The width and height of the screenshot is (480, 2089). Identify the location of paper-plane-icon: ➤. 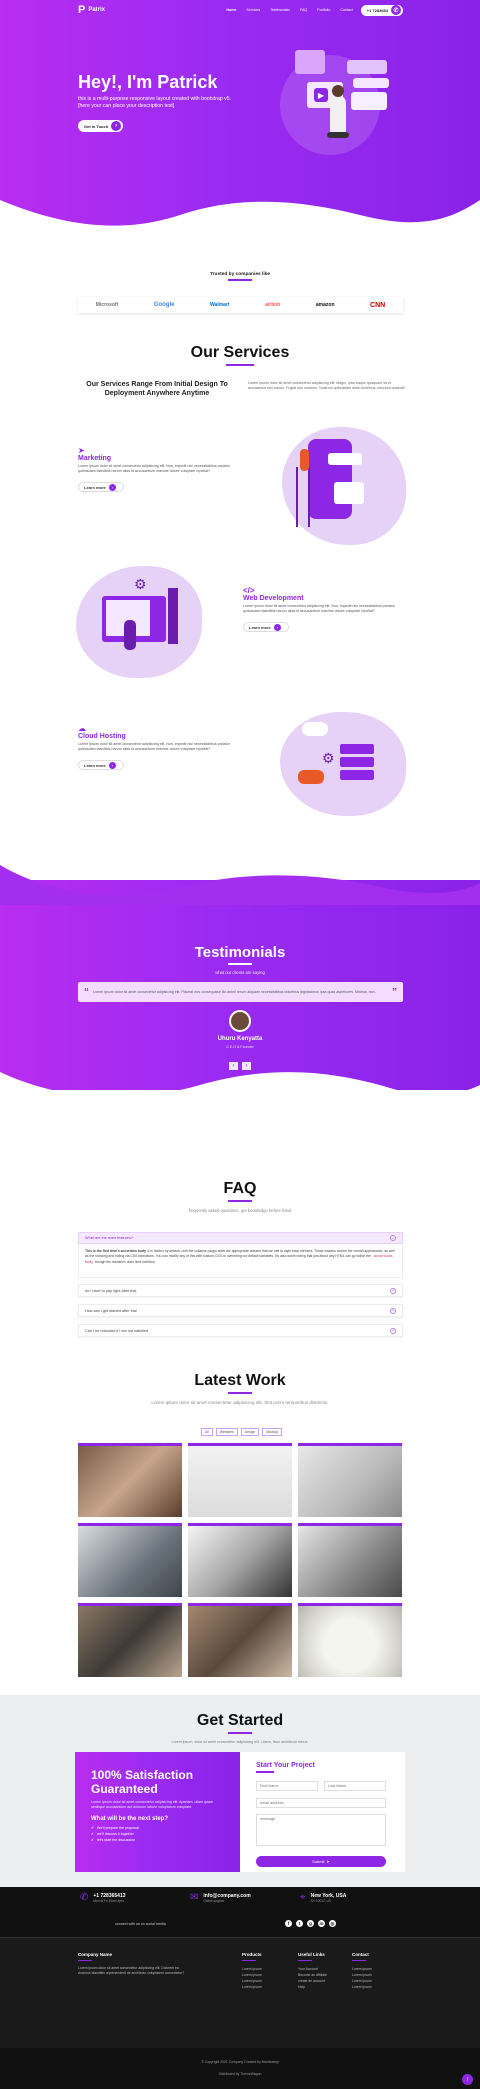
(81, 450).